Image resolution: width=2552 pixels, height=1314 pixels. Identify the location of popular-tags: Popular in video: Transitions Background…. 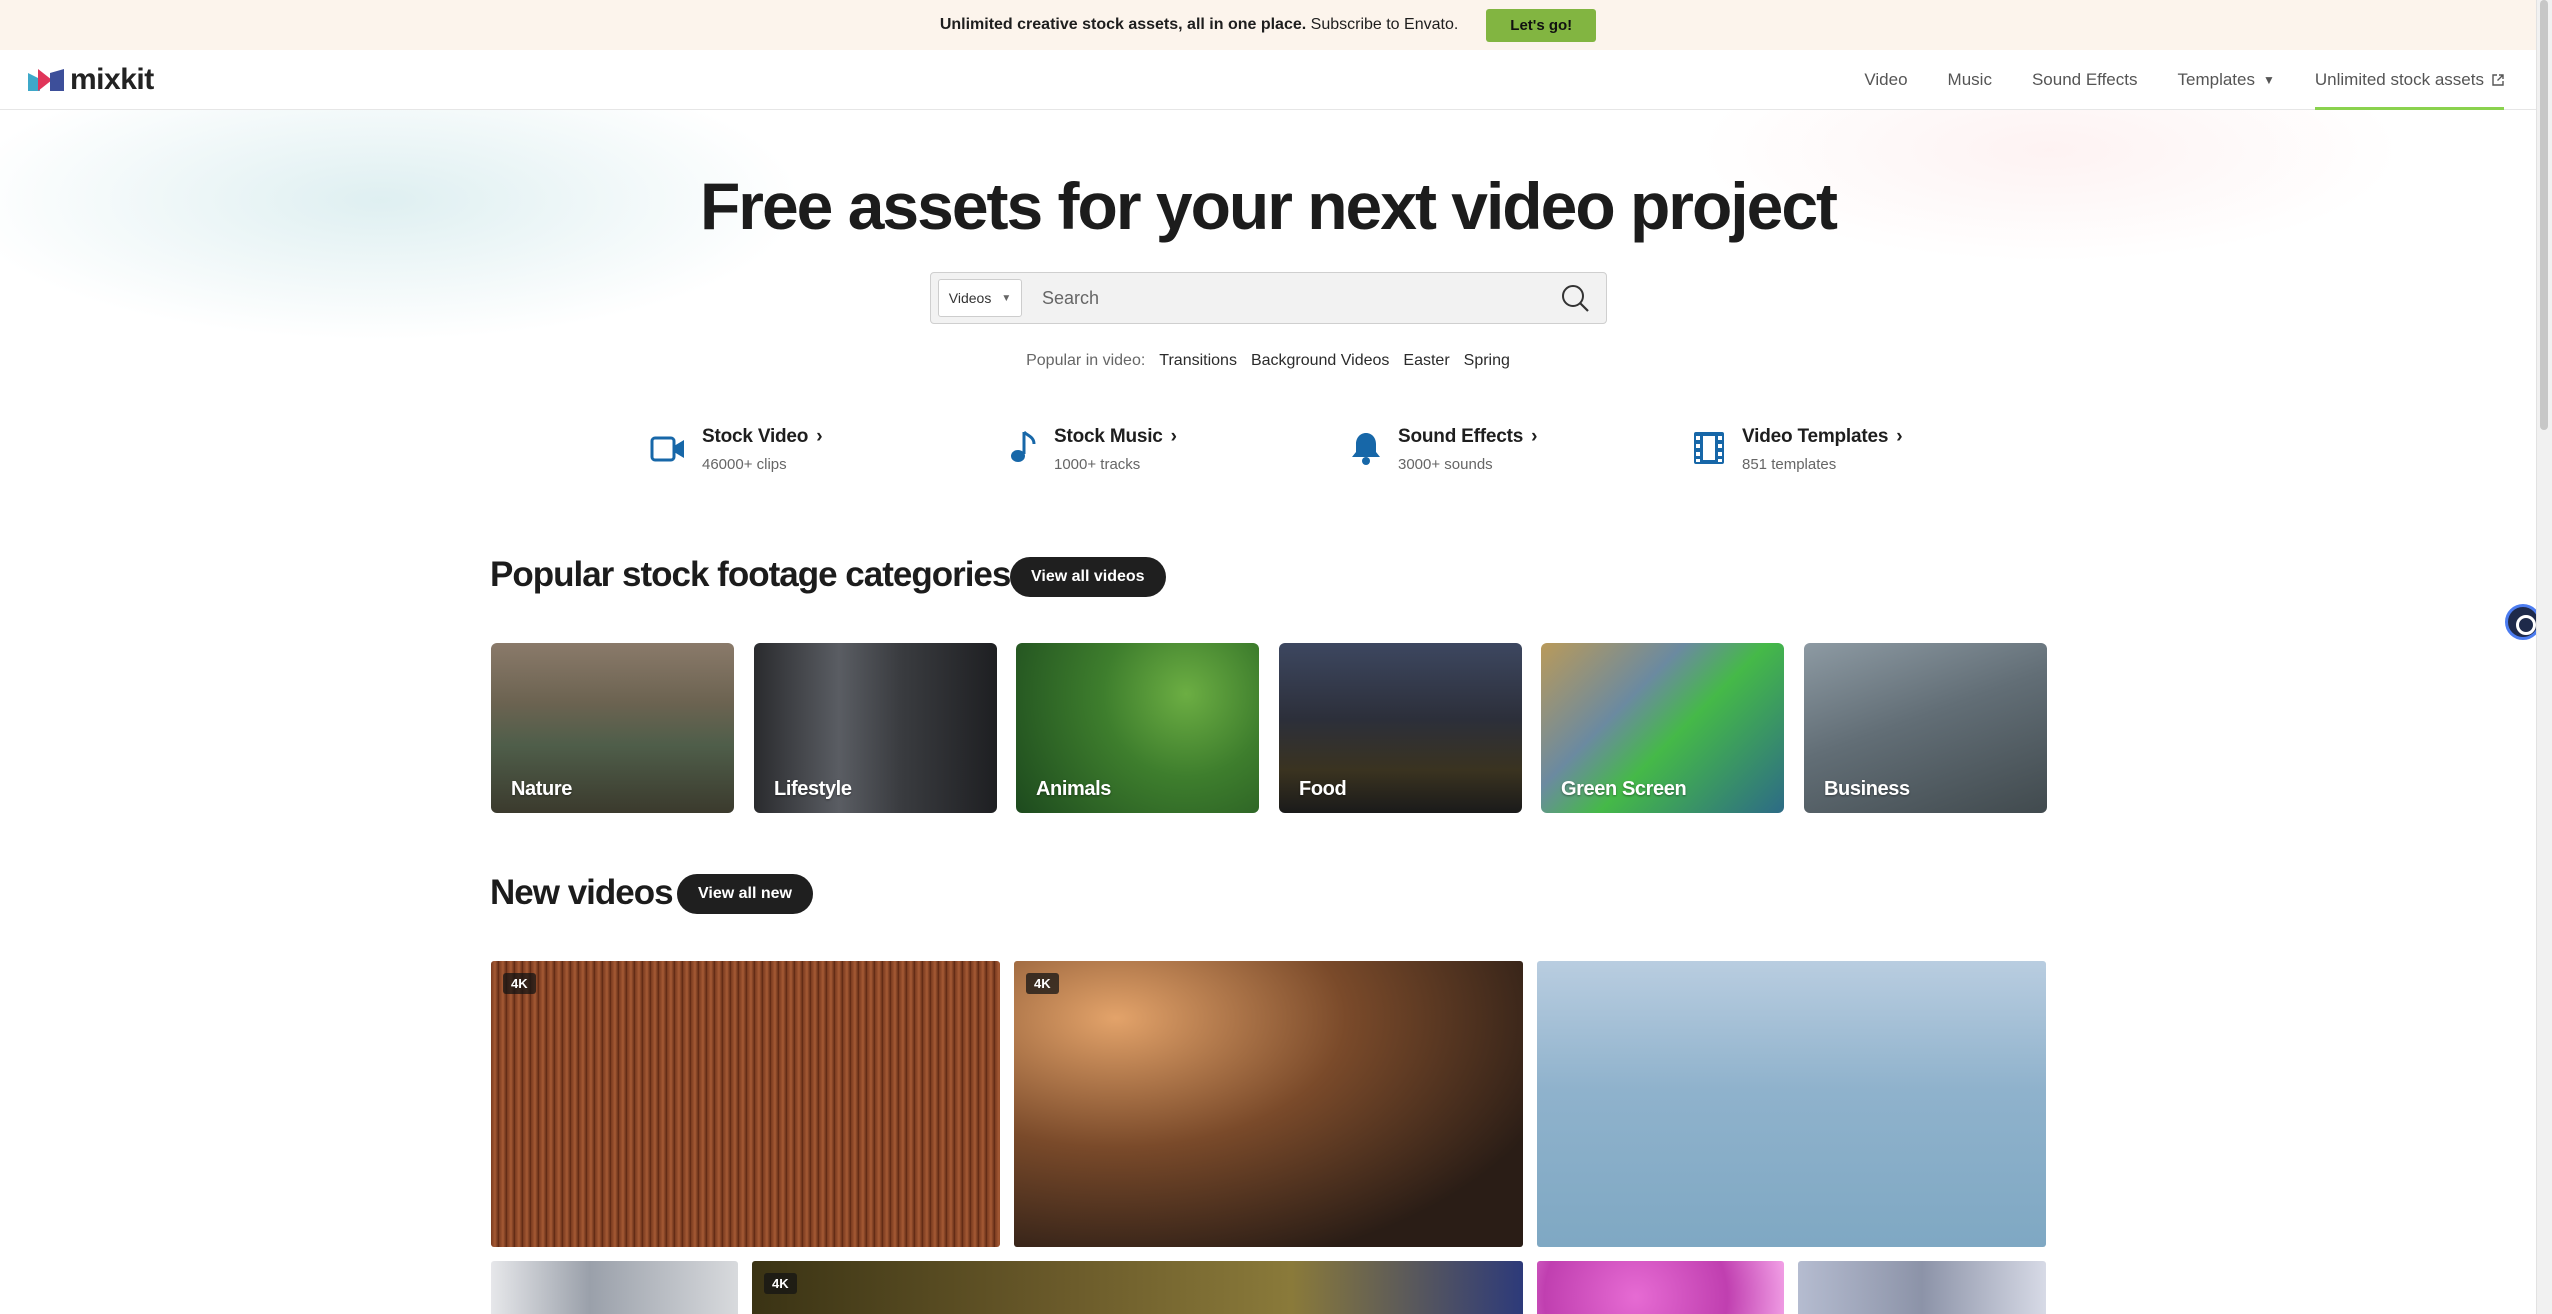
(1268, 361).